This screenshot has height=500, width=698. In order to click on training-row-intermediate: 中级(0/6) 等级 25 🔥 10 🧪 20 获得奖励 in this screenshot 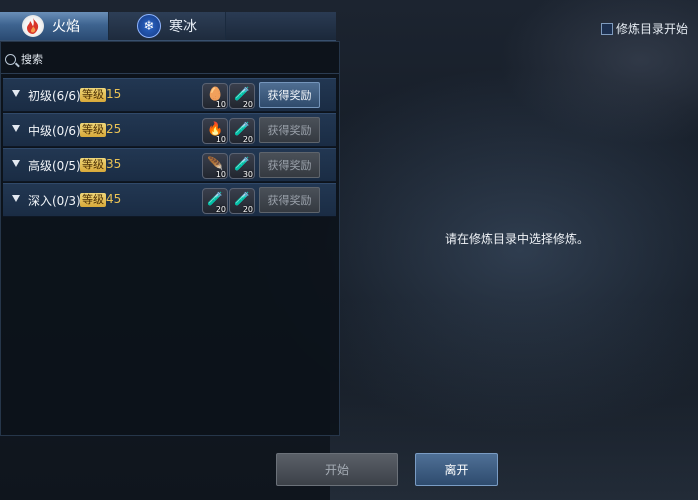, I will do `click(169, 130)`.